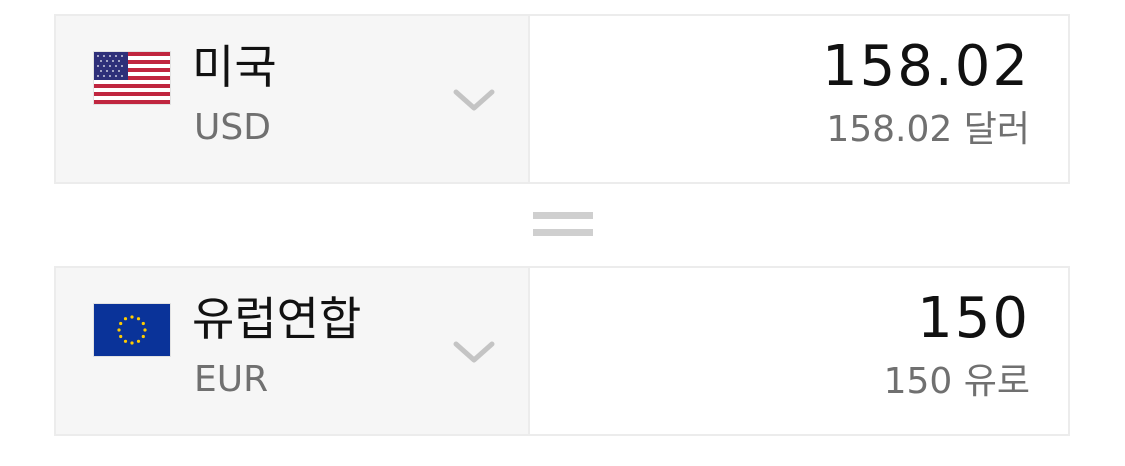 The height and width of the screenshot is (466, 1125). Describe the element at coordinates (563, 225) in the screenshot. I see `equals-icon` at that location.